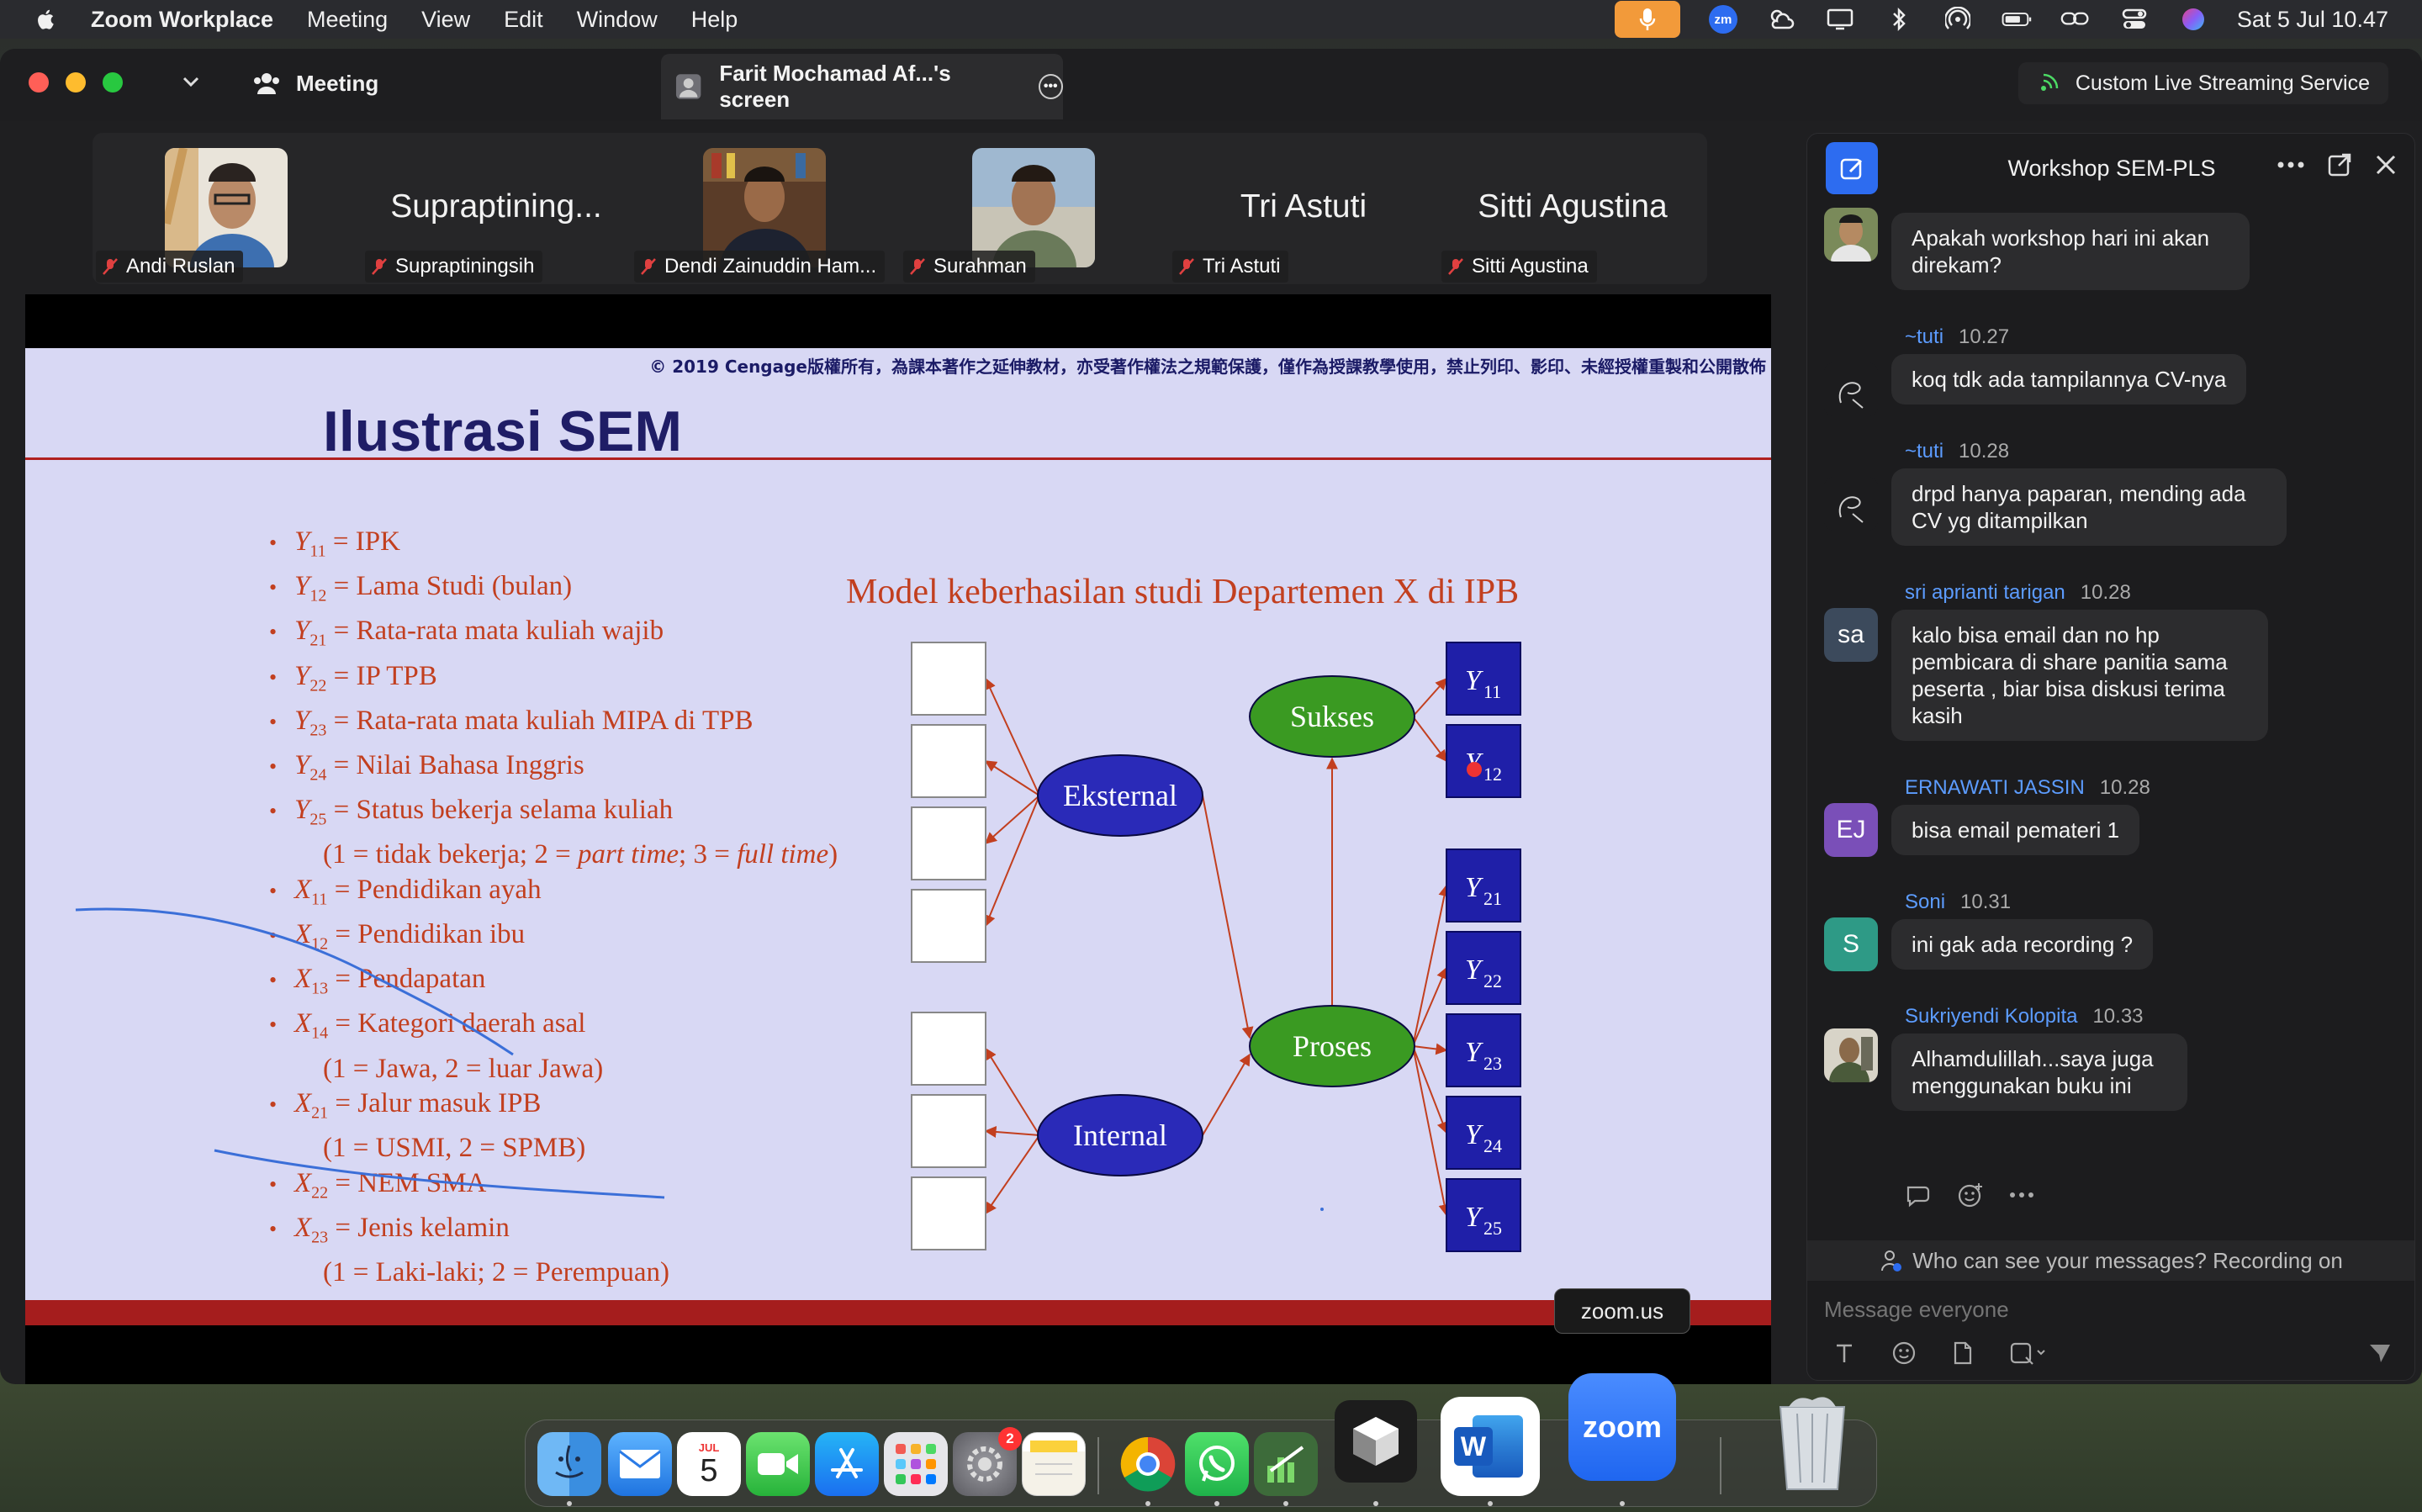  I want to click on finder-icon, so click(569, 1464).